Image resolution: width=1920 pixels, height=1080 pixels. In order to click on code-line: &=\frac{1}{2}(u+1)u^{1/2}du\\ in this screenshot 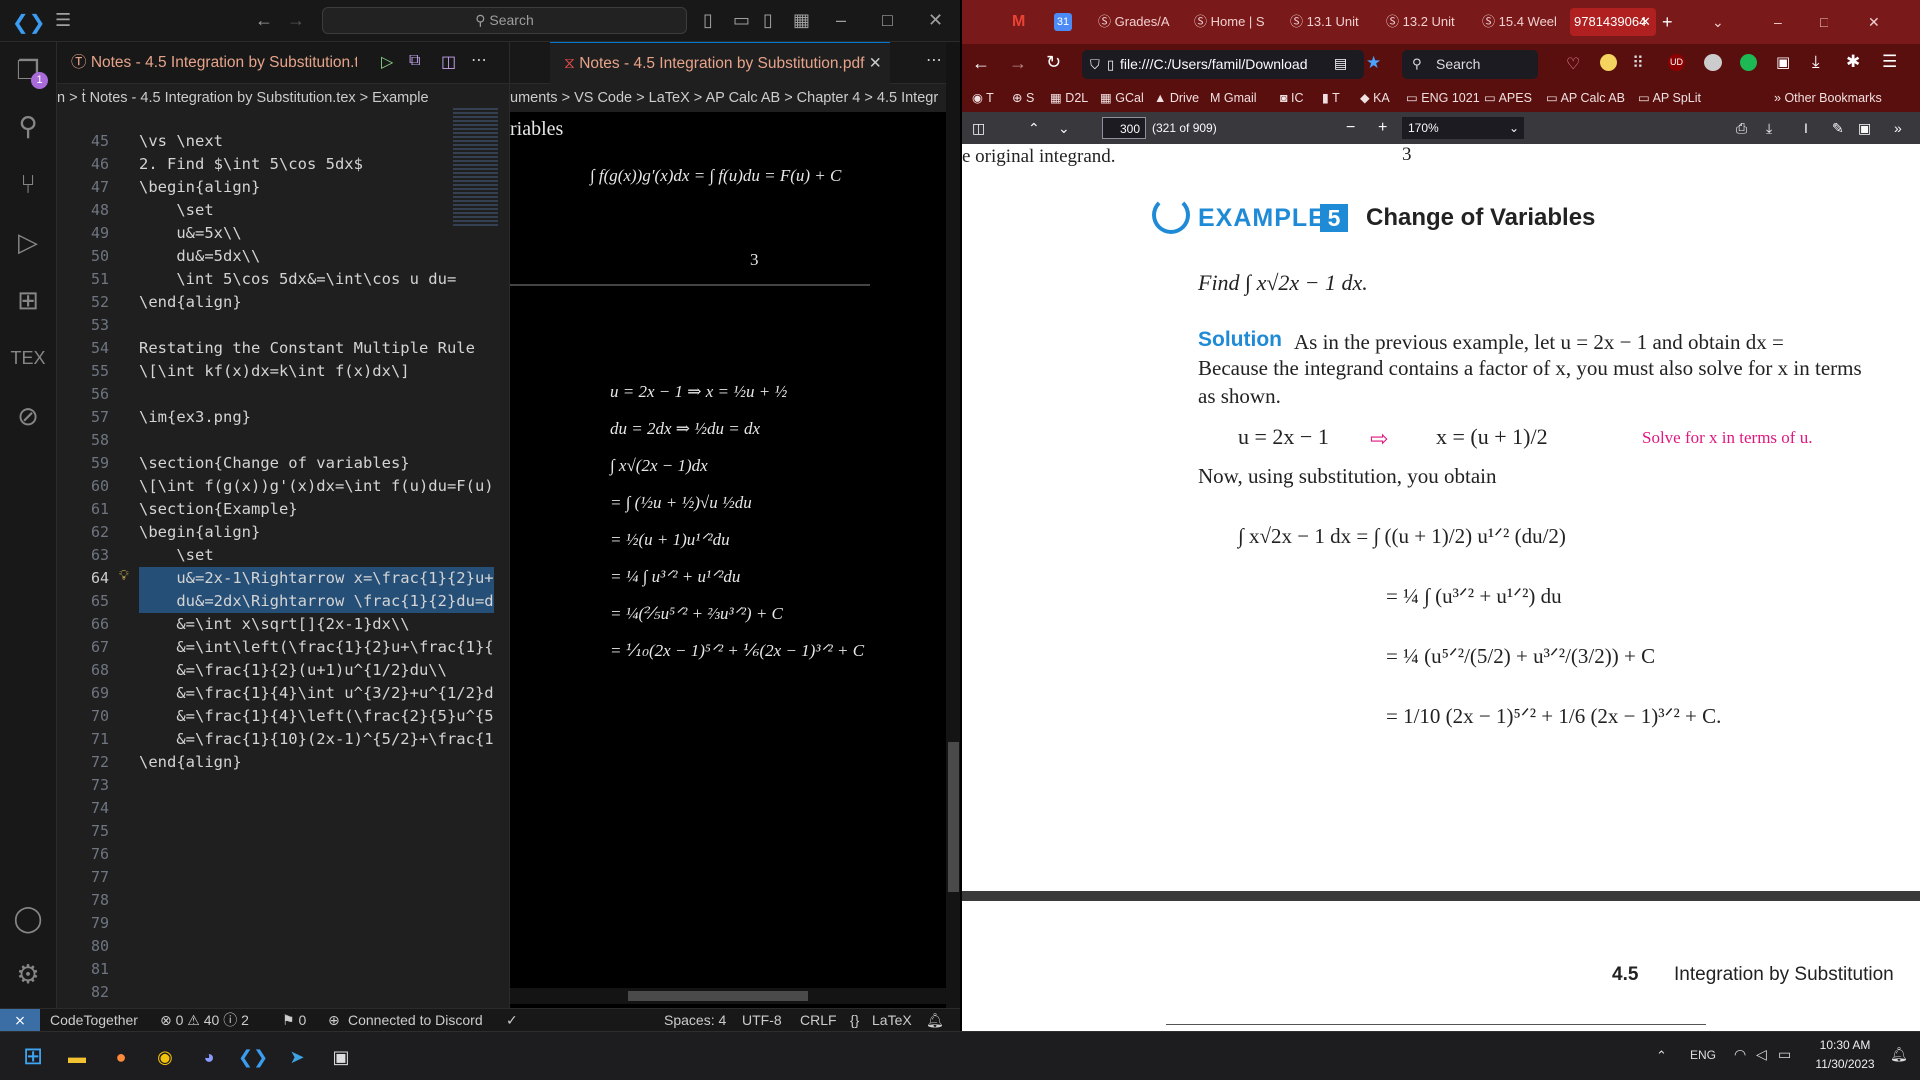, I will do `click(293, 670)`.